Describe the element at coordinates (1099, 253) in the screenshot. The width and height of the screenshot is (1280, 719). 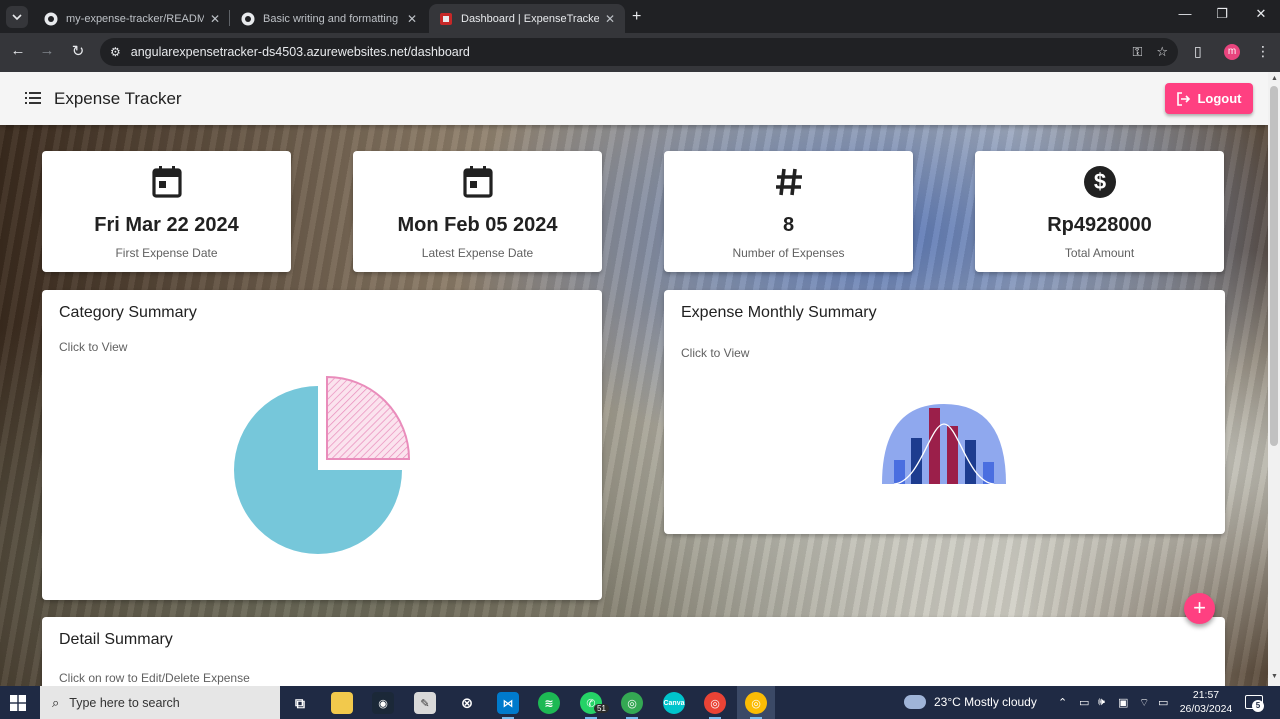
I see `stat-label: Total Amount` at that location.